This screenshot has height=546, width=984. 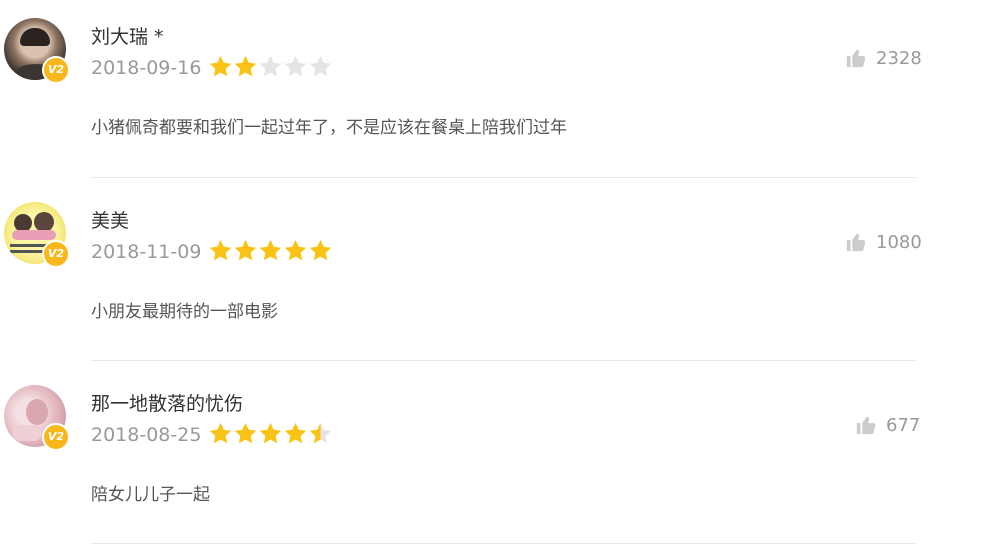 I want to click on comment-date: 2018-11-09, so click(x=146, y=252).